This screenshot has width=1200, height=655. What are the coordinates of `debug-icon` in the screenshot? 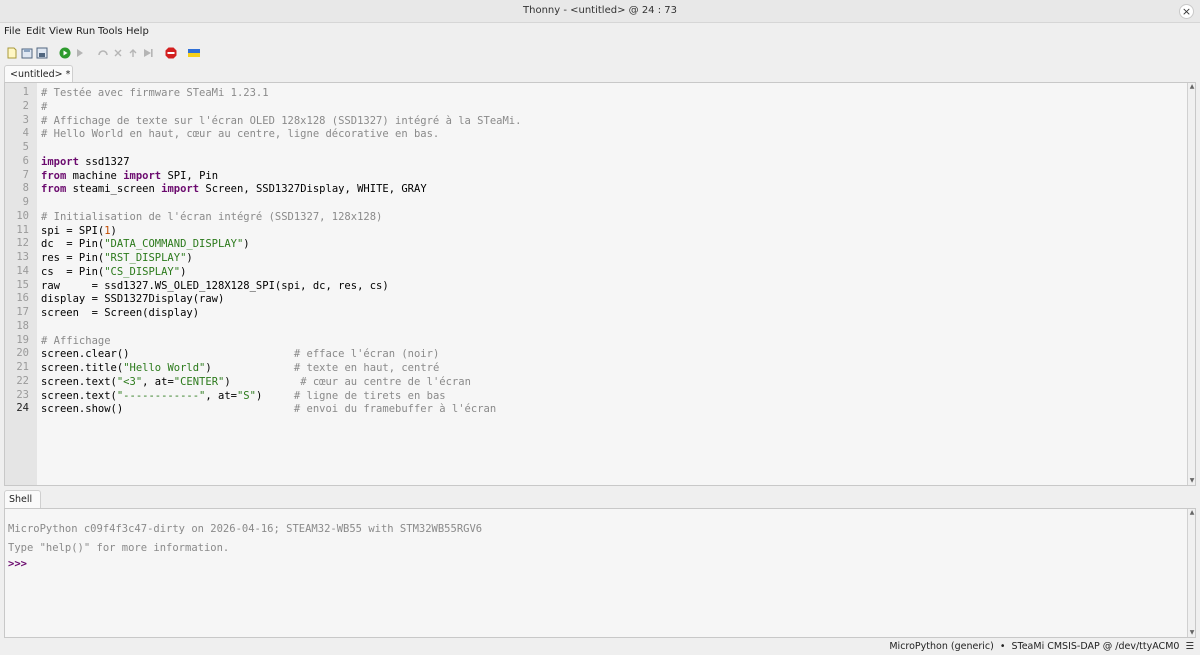 It's located at (80, 53).